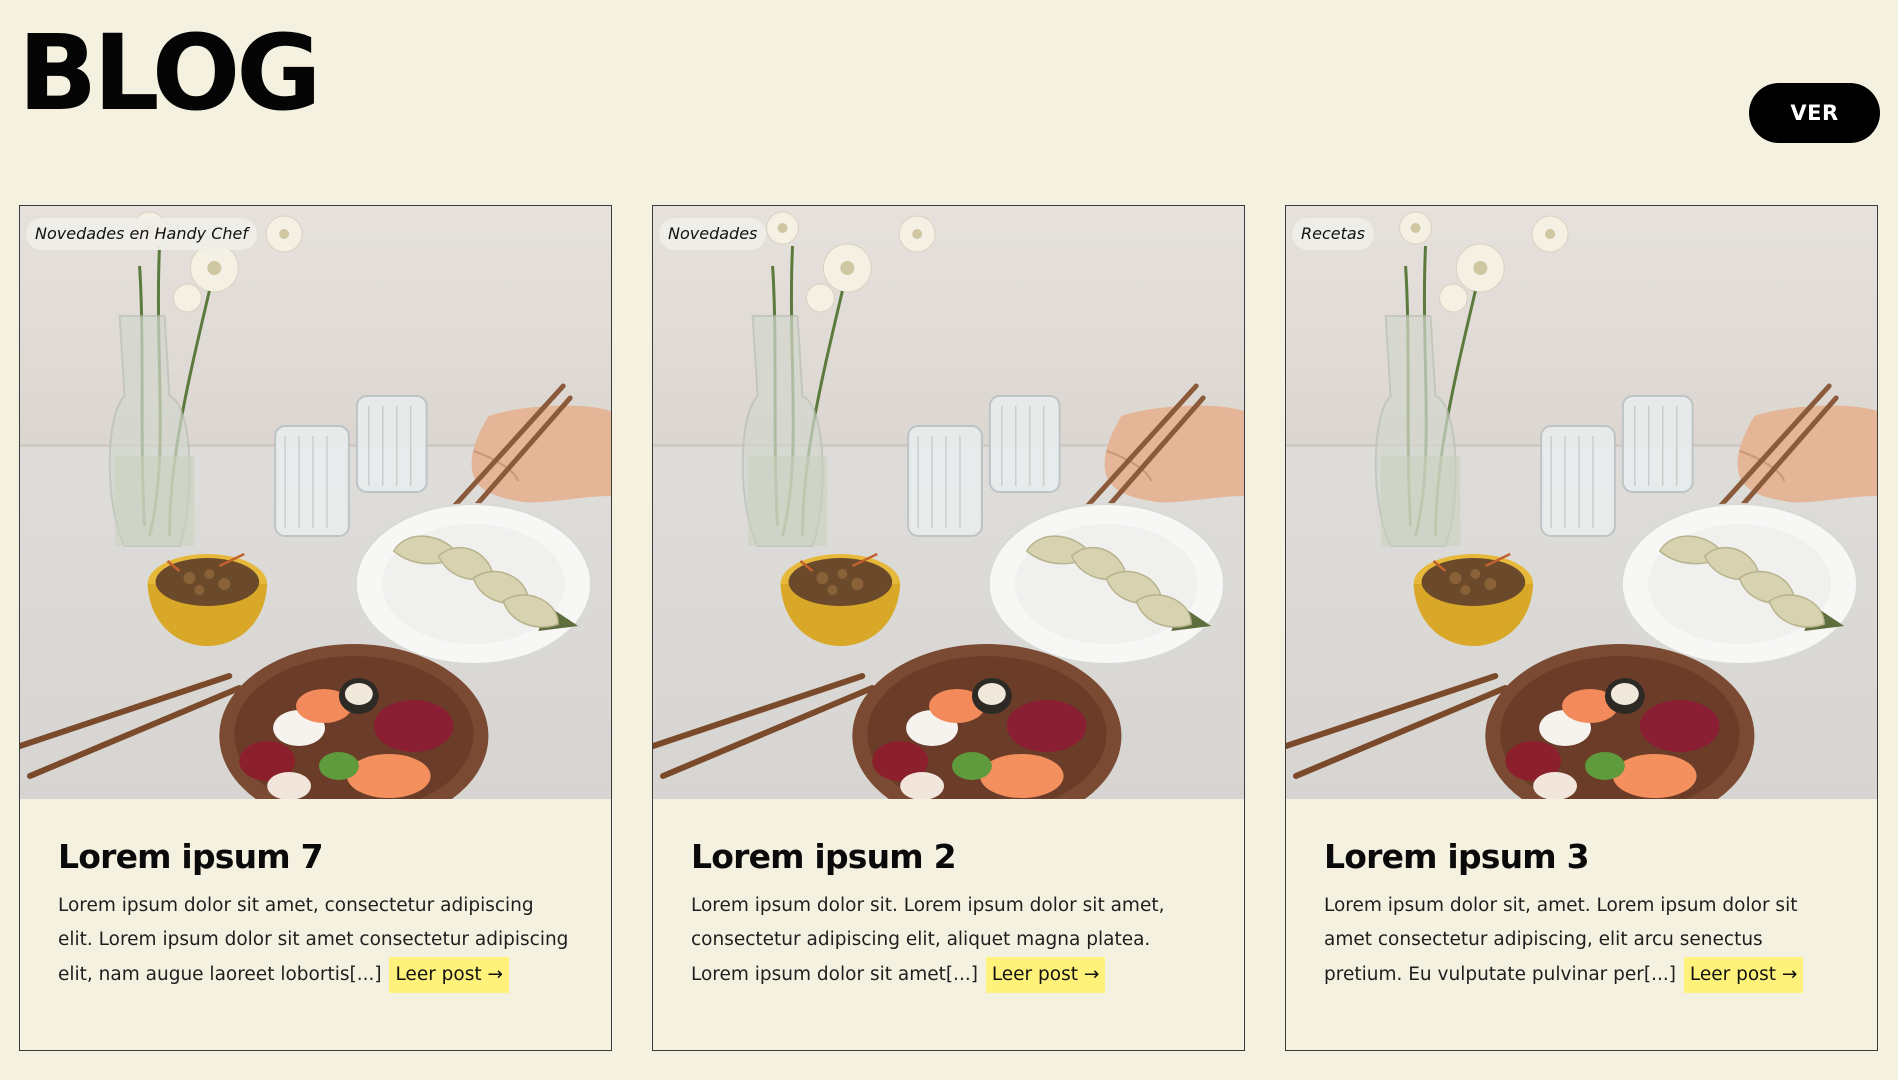 The width and height of the screenshot is (1898, 1080). I want to click on post-title: Lorem ipsum 2, so click(948, 856).